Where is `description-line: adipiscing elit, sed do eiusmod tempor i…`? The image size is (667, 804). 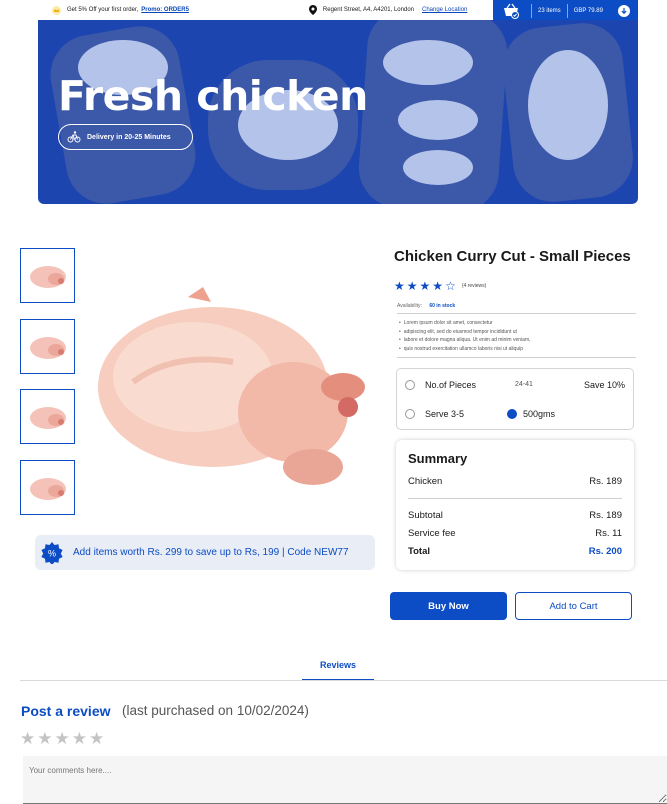 description-line: adipiscing elit, sed do eiusmod tempor i… is located at coordinates (465, 332).